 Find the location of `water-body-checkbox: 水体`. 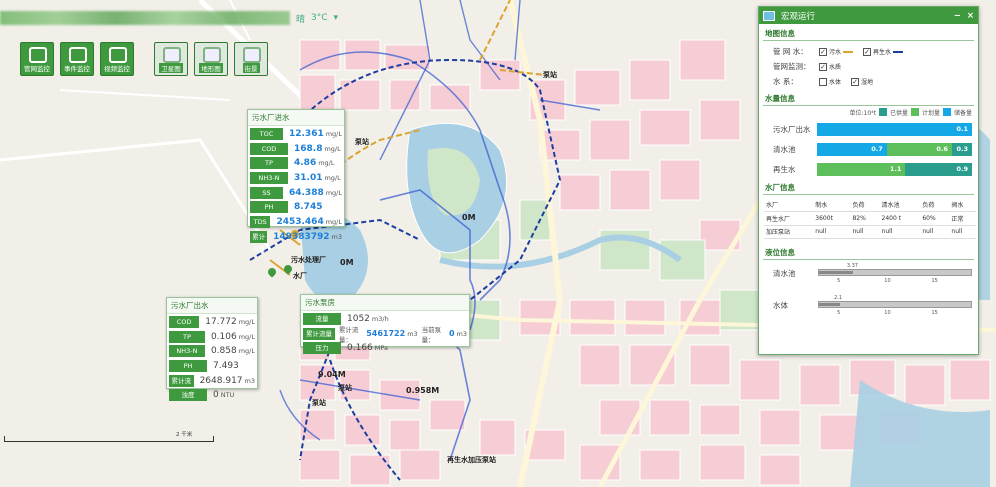

water-body-checkbox: 水体 is located at coordinates (830, 81).